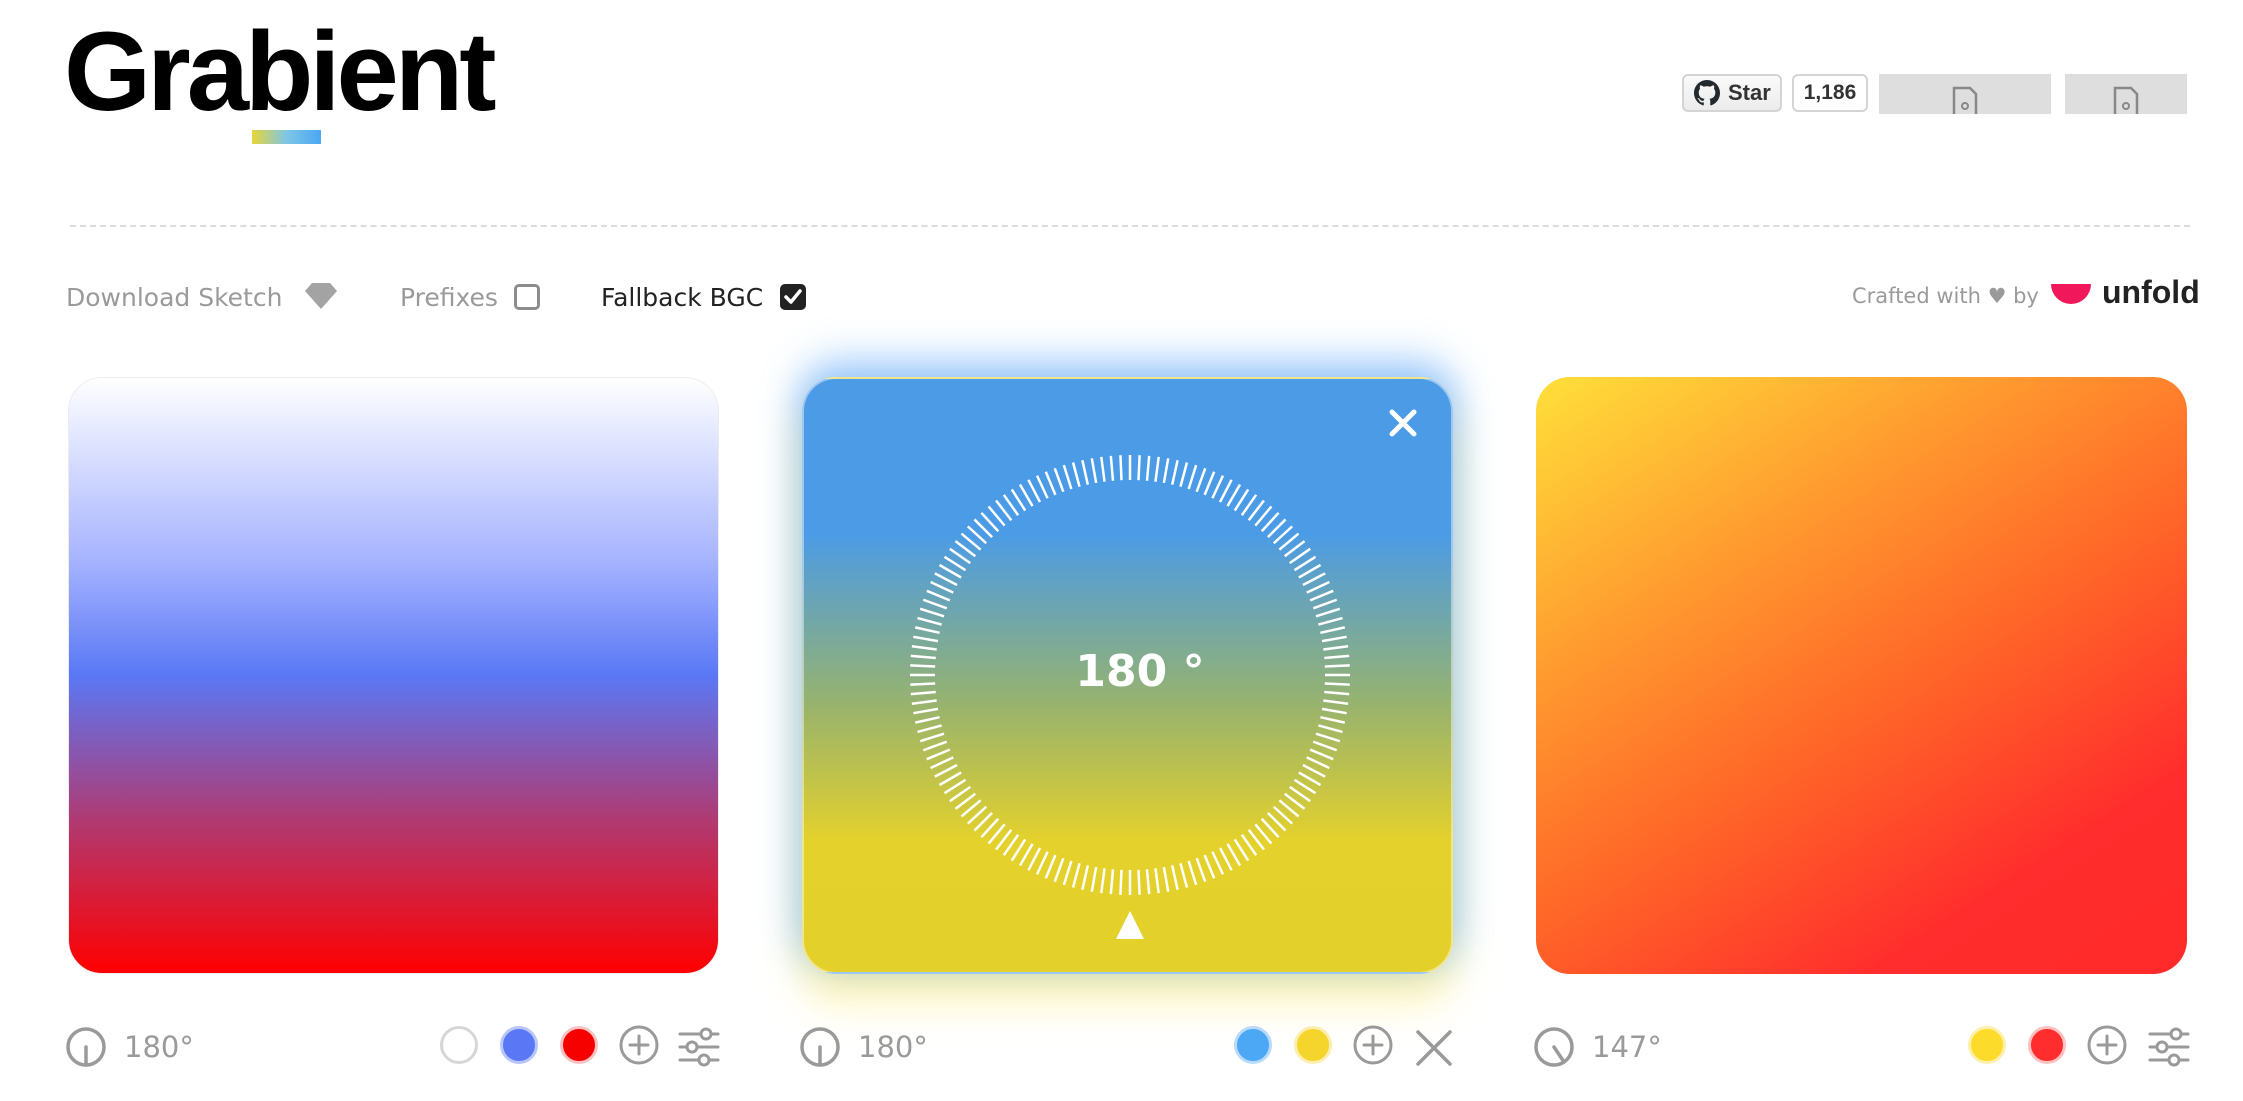  I want to click on checkmark-icon, so click(793, 296).